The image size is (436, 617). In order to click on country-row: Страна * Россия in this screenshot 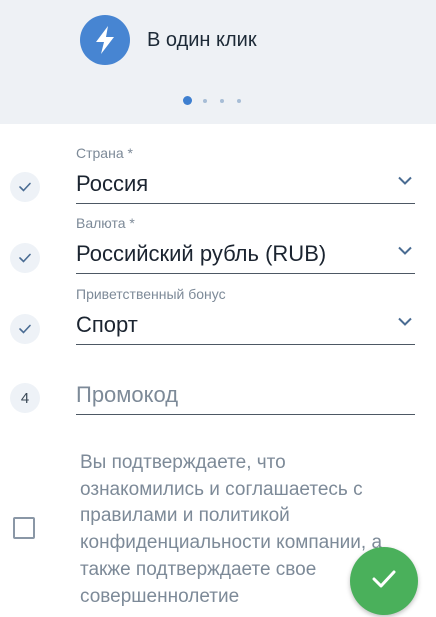, I will do `click(218, 175)`.